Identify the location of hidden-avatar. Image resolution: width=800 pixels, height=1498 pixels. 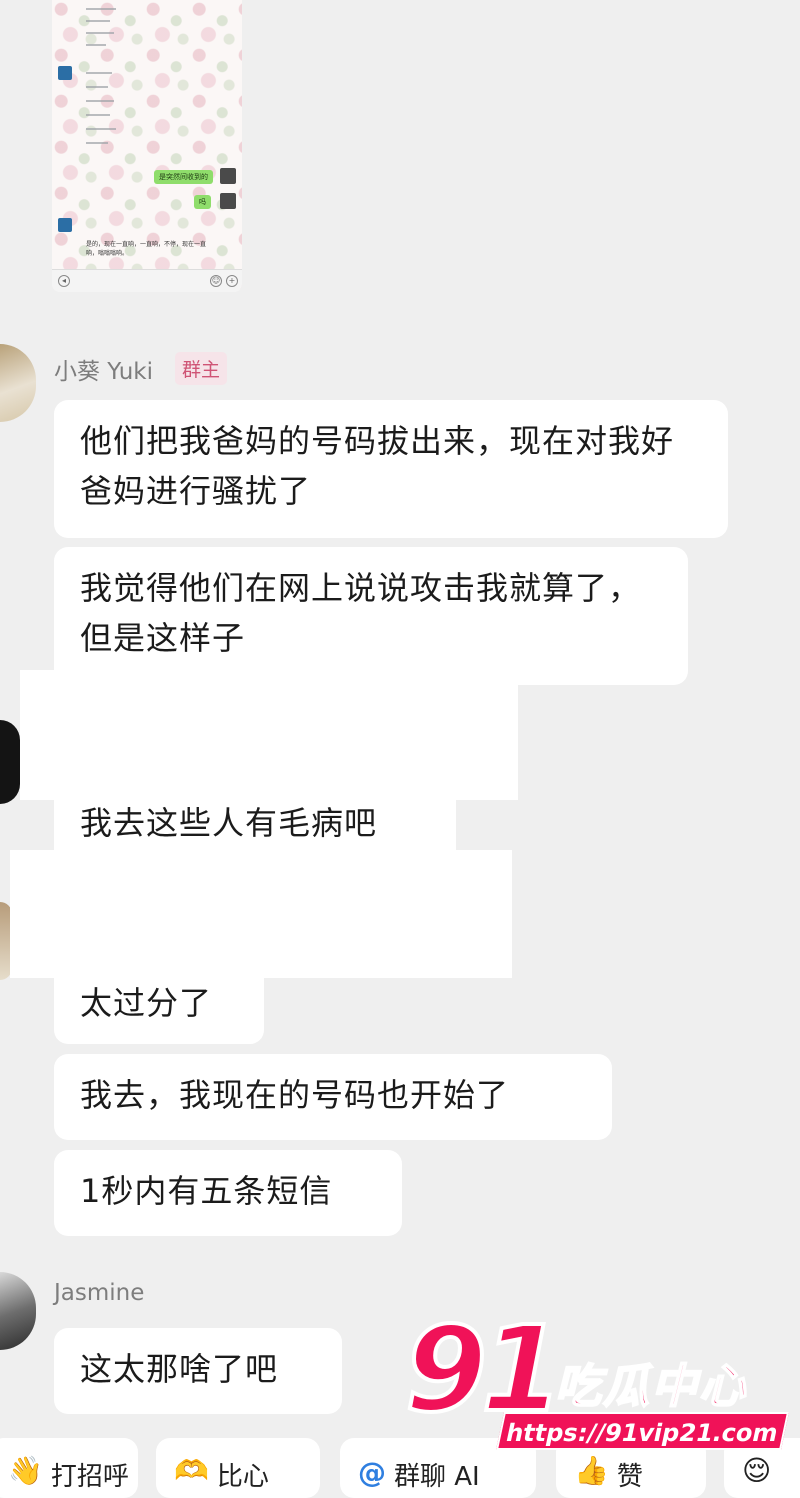
(10, 762).